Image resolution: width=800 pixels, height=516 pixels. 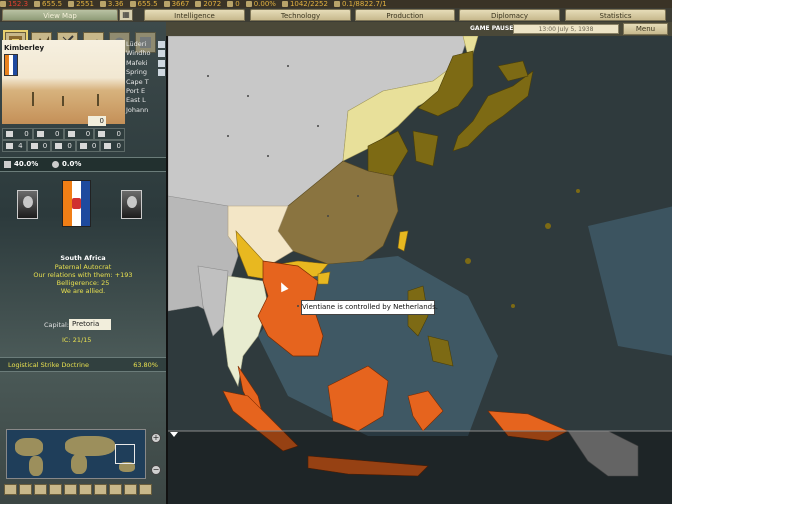 What do you see at coordinates (11, 65) in the screenshot?
I see `province-owner-flag` at bounding box center [11, 65].